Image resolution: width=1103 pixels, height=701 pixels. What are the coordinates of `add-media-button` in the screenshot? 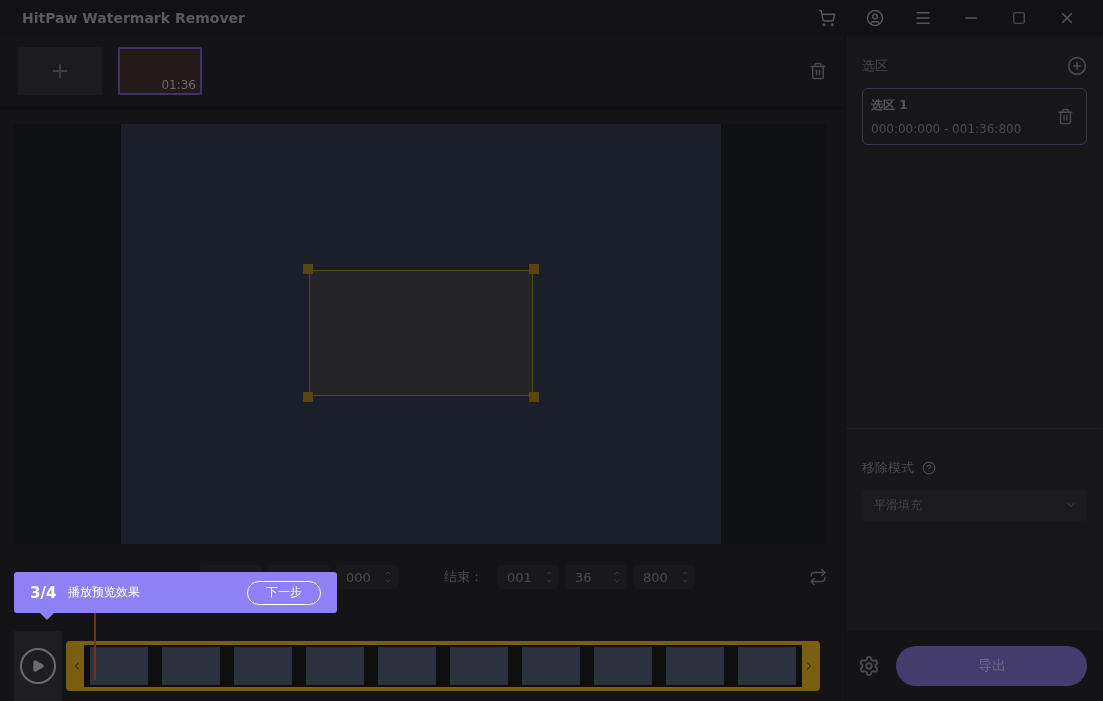 It's located at (60, 71).